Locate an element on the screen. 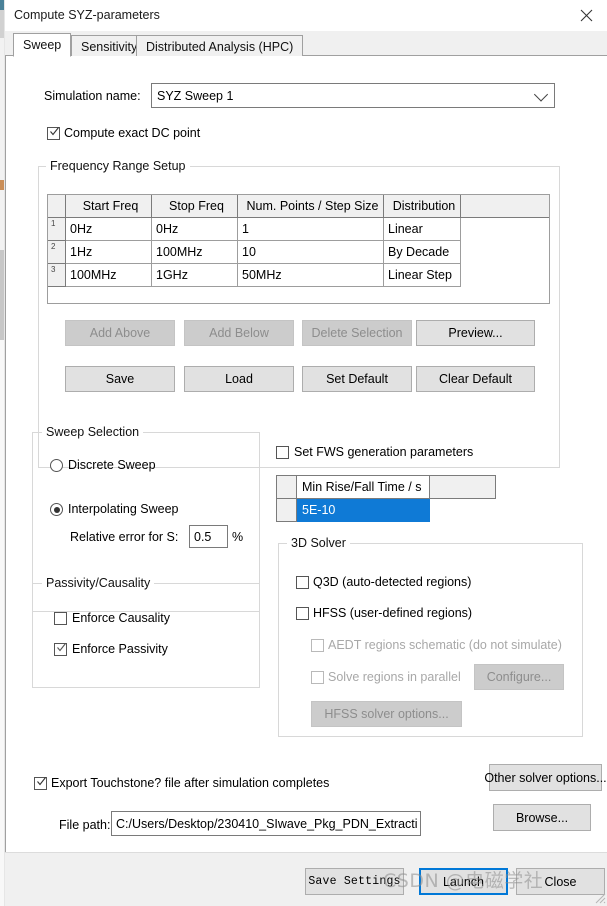  aedt-regions-schematic-checkbox is located at coordinates (317, 645).